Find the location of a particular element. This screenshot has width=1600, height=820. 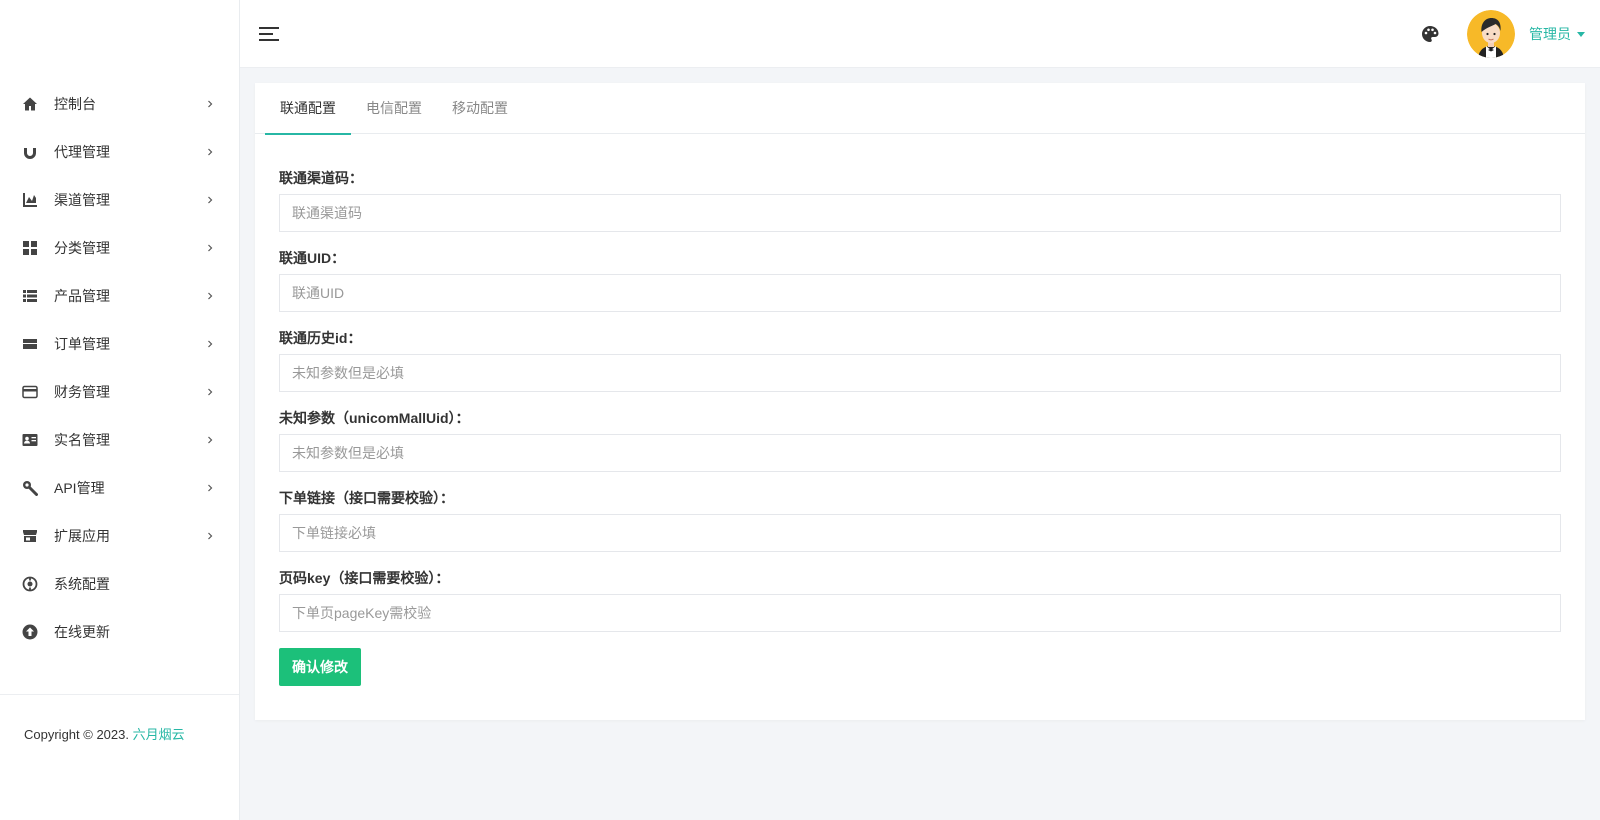

menu-toggle-icon is located at coordinates (269, 34).